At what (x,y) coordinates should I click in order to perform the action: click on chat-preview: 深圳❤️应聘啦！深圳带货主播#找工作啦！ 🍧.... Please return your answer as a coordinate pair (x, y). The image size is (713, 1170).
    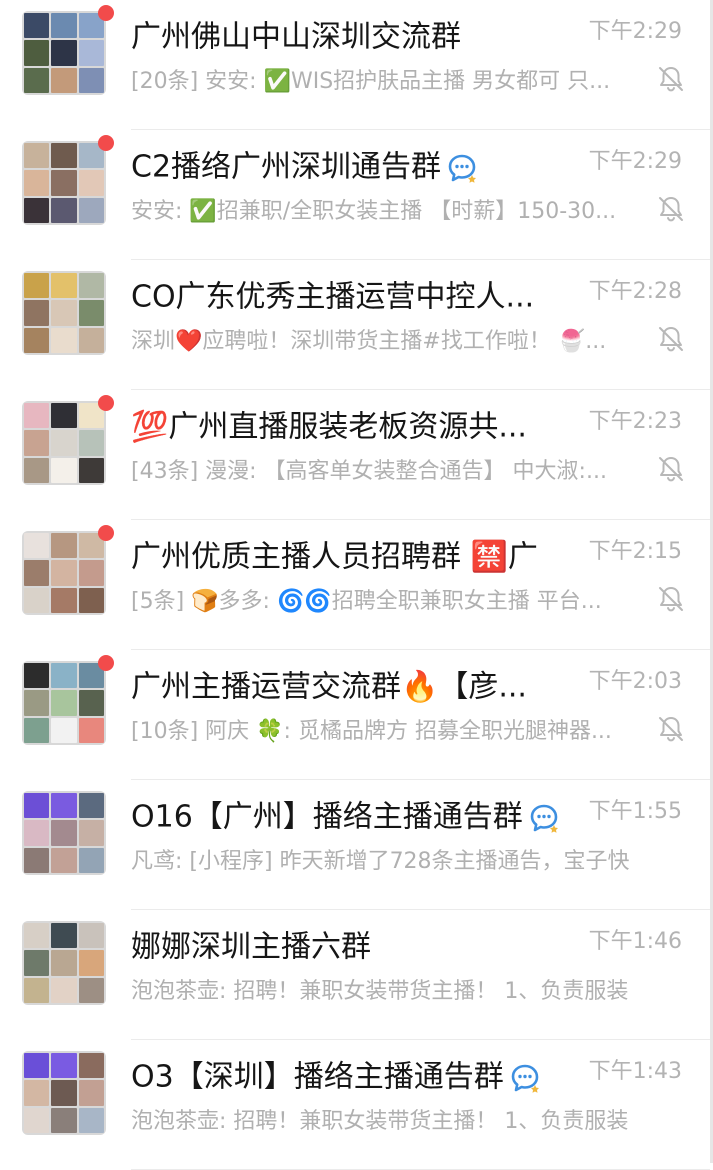
    Looking at the image, I should click on (369, 341).